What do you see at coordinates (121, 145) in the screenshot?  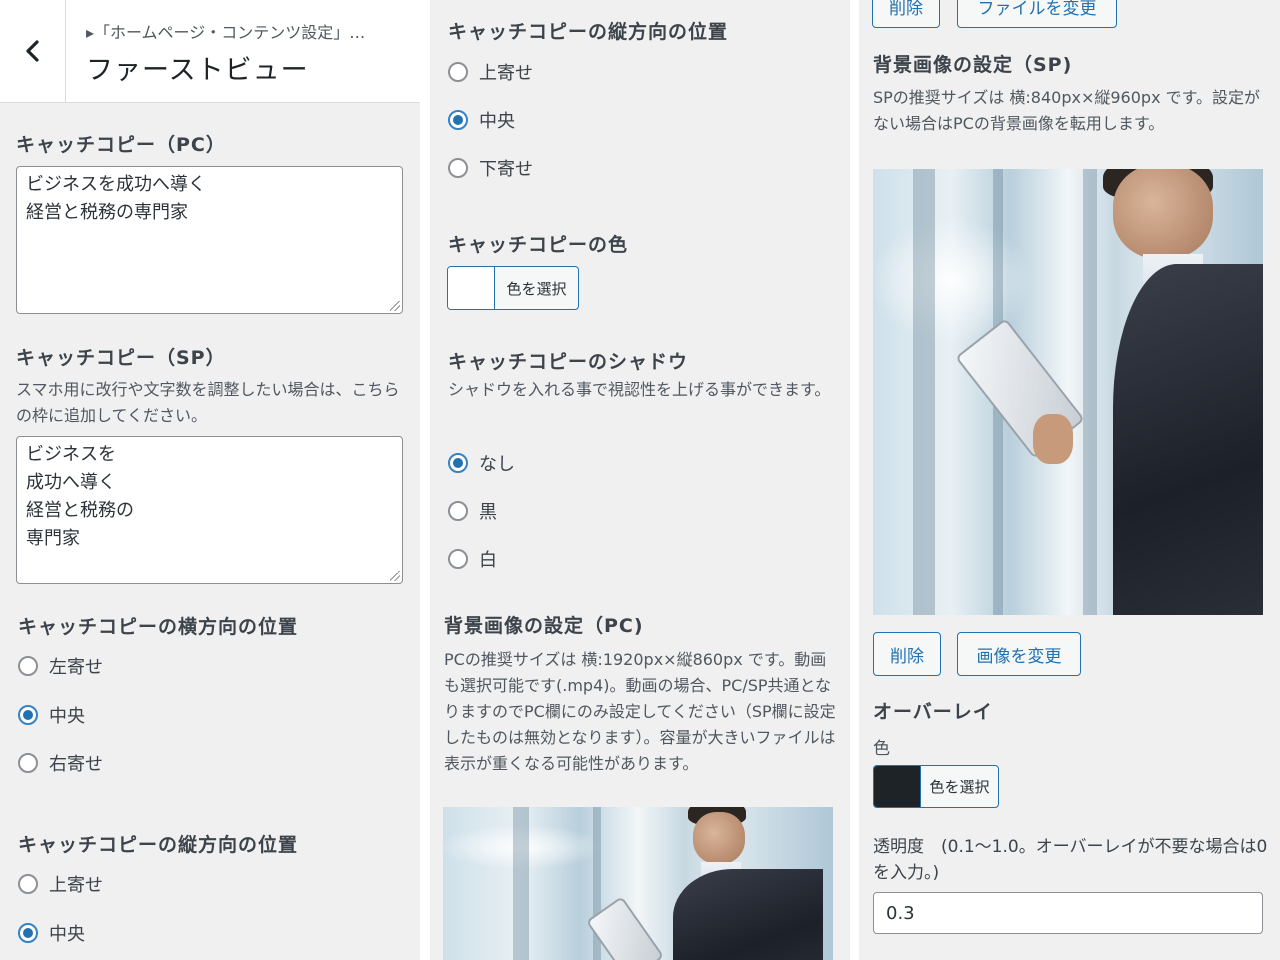 I see `catch-pc-heading: キャッチコピー（PC）` at bounding box center [121, 145].